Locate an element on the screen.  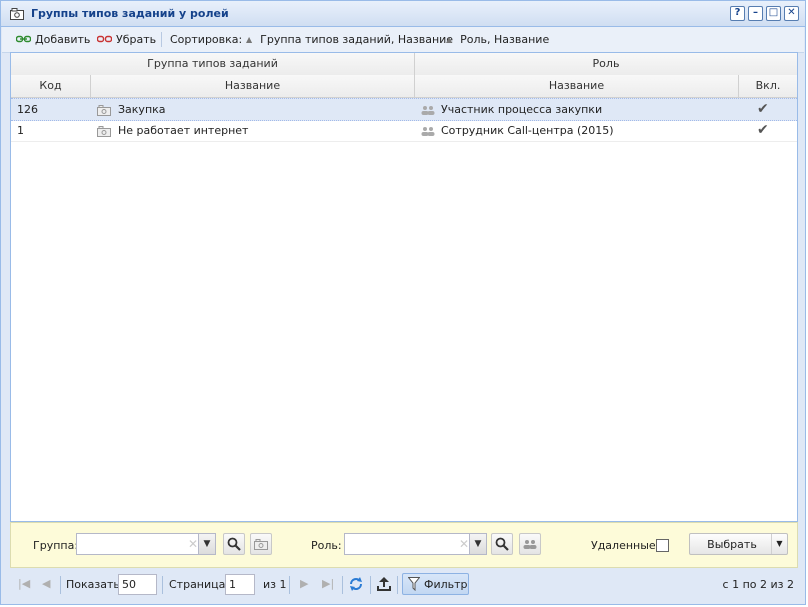
title-bar: Группы типов заданий у ролей ? – □ ✕ is located at coordinates (403, 14).